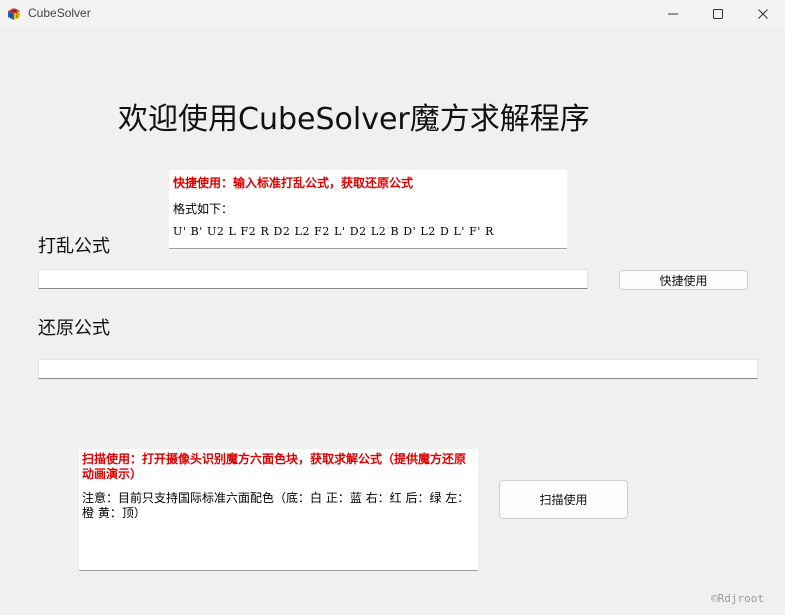  Describe the element at coordinates (74, 246) in the screenshot. I see `scramble-formula-label: 打乱公式` at that location.